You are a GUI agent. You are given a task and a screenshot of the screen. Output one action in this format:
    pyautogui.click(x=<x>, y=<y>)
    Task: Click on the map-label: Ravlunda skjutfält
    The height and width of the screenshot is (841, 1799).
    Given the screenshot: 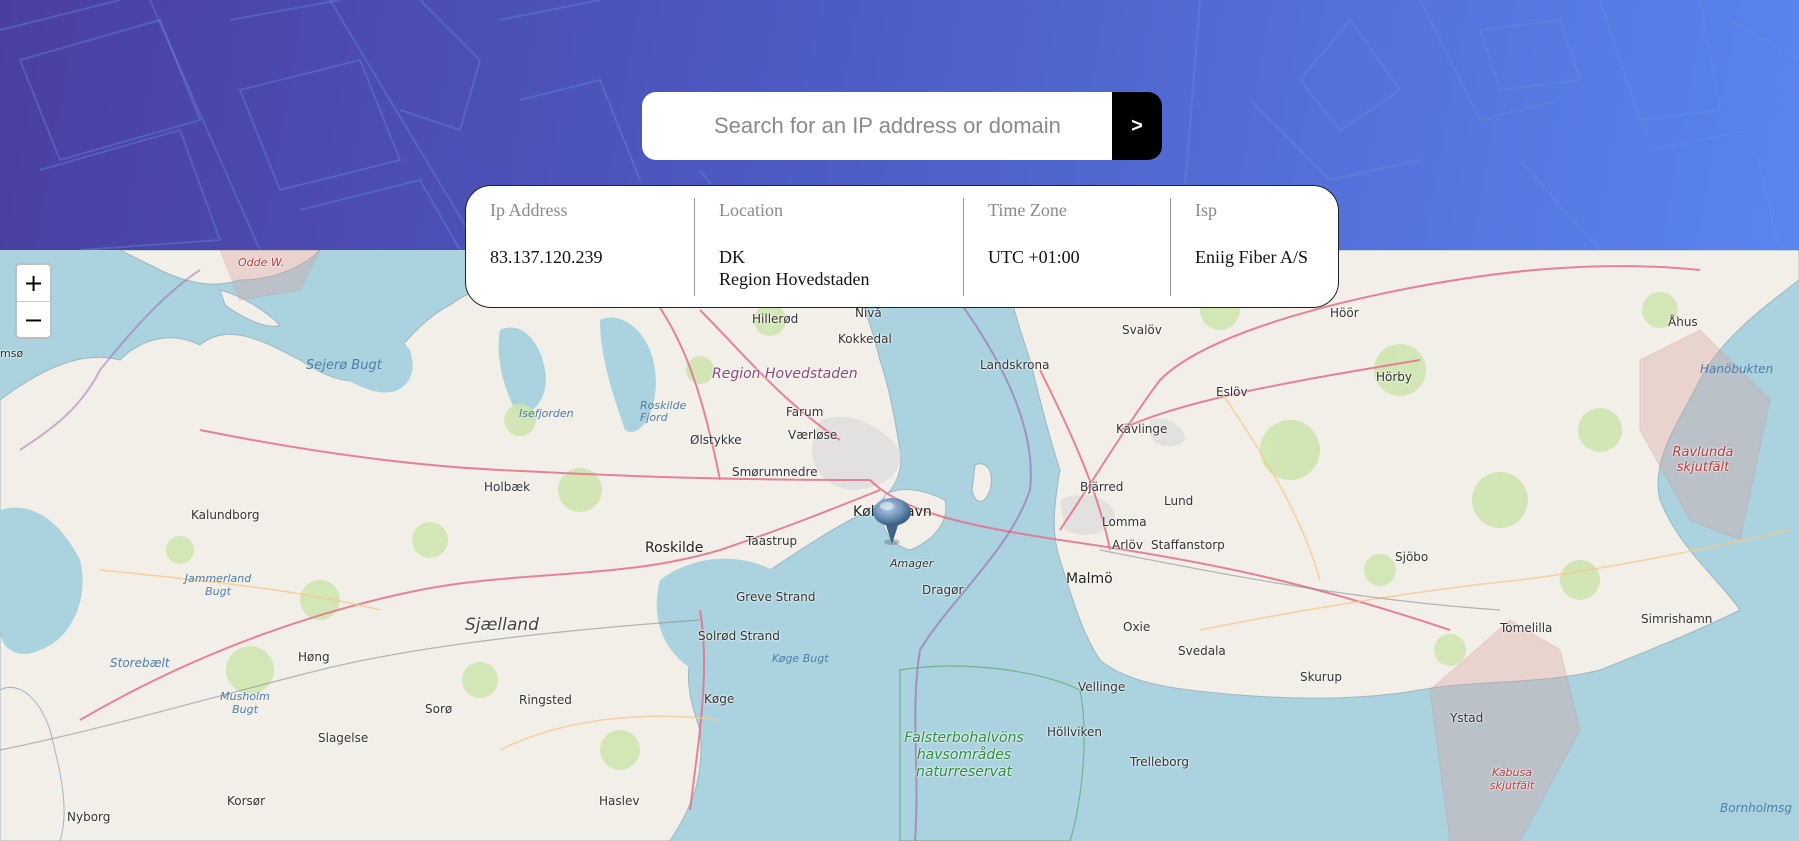 What is the action you would take?
    pyautogui.click(x=1703, y=460)
    